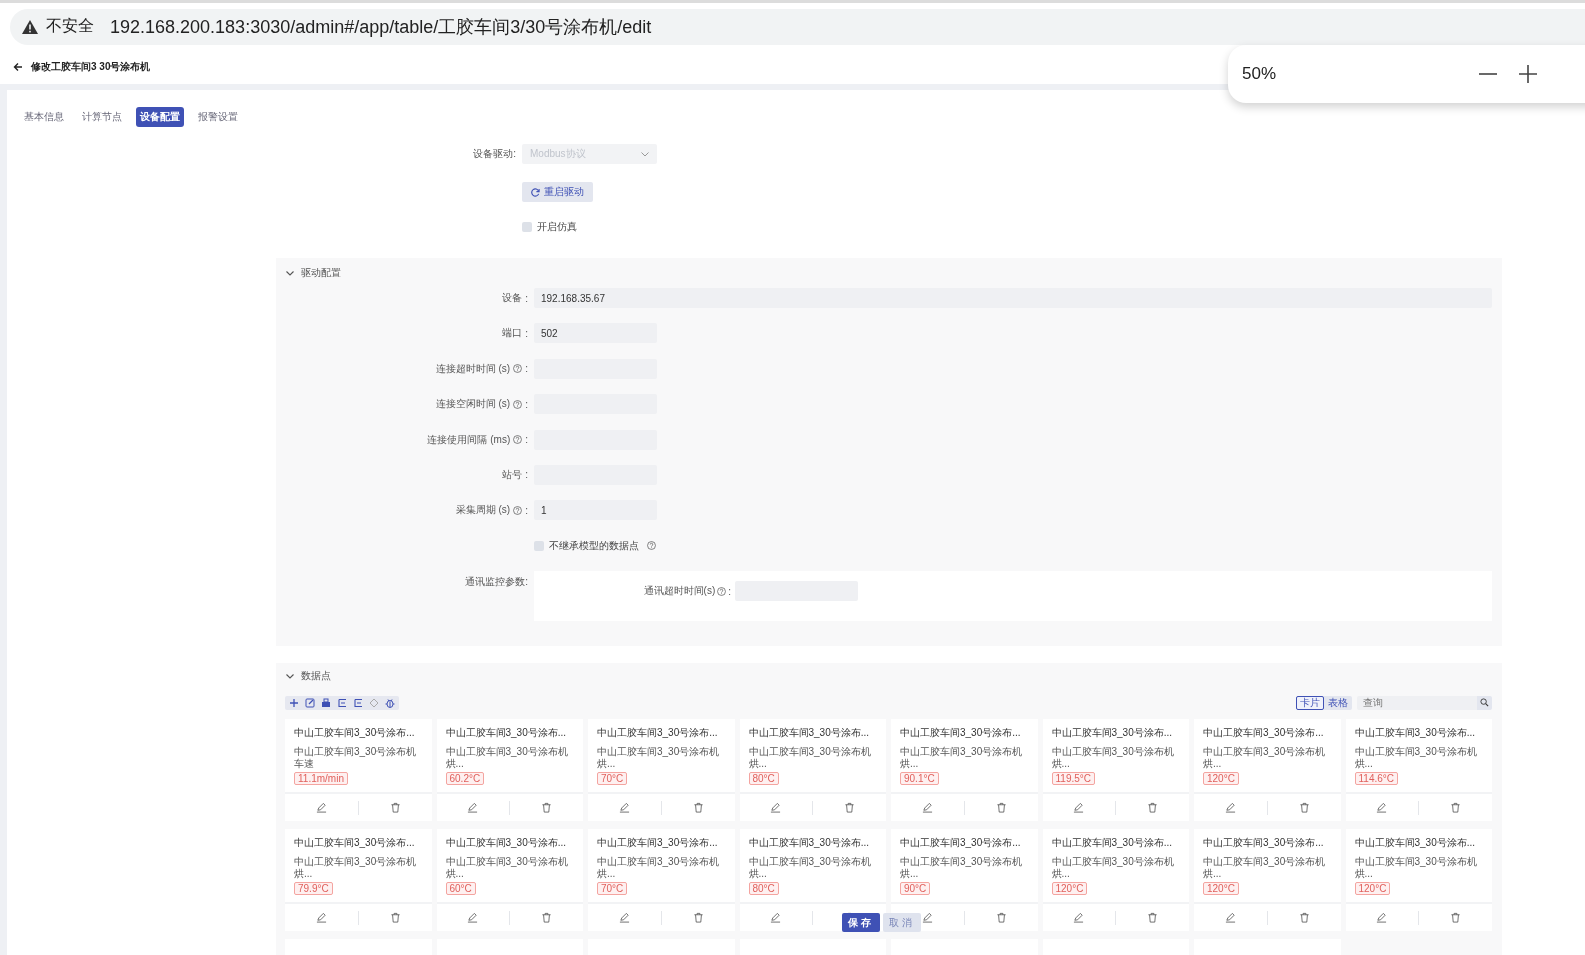  What do you see at coordinates (494, 154) in the screenshot?
I see `field-label: 设备驱动:` at bounding box center [494, 154].